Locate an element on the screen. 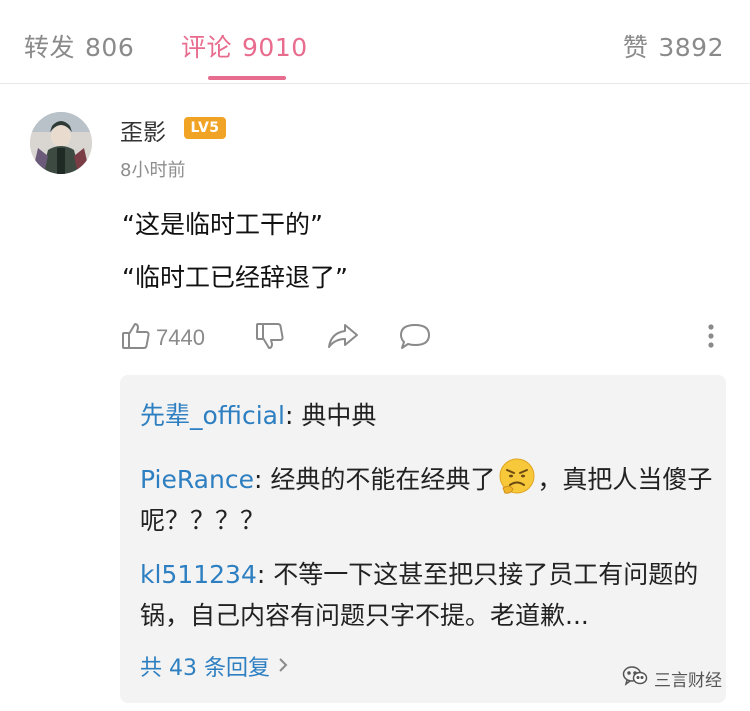 The image size is (750, 711). wechat-icon is located at coordinates (635, 678).